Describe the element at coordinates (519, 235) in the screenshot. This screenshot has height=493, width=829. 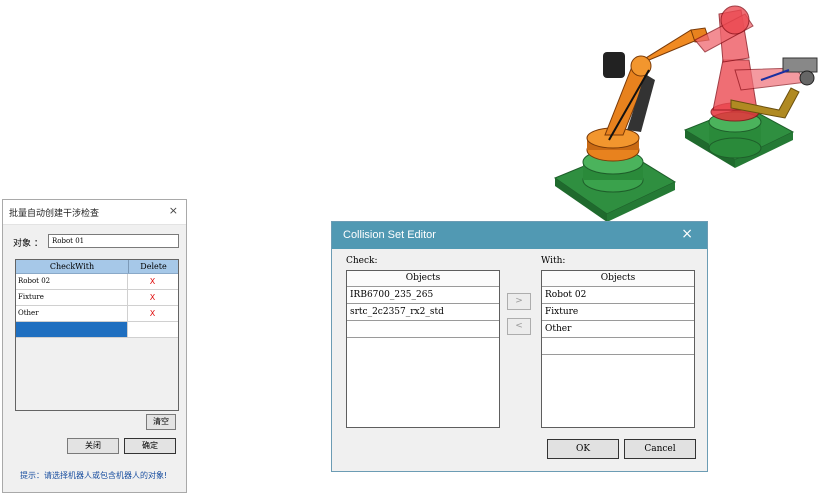
I see `editor-titlebar: Collision Set Editor ×` at that location.